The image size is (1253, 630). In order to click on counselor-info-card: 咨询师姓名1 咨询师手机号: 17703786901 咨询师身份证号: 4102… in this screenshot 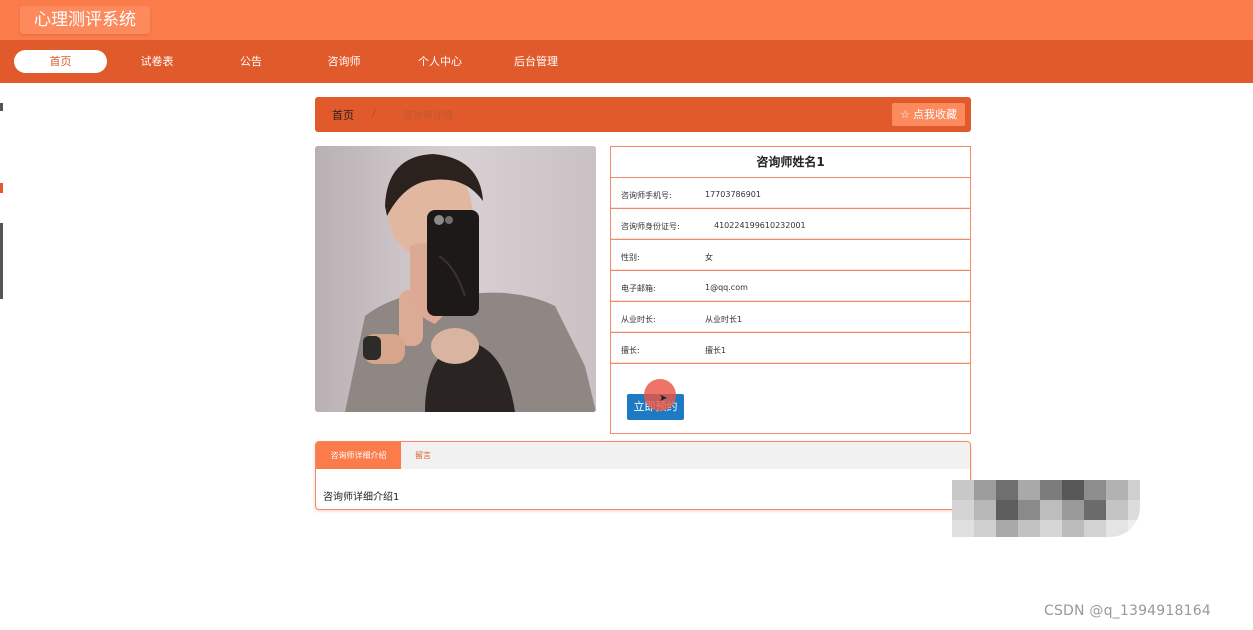, I will do `click(790, 290)`.